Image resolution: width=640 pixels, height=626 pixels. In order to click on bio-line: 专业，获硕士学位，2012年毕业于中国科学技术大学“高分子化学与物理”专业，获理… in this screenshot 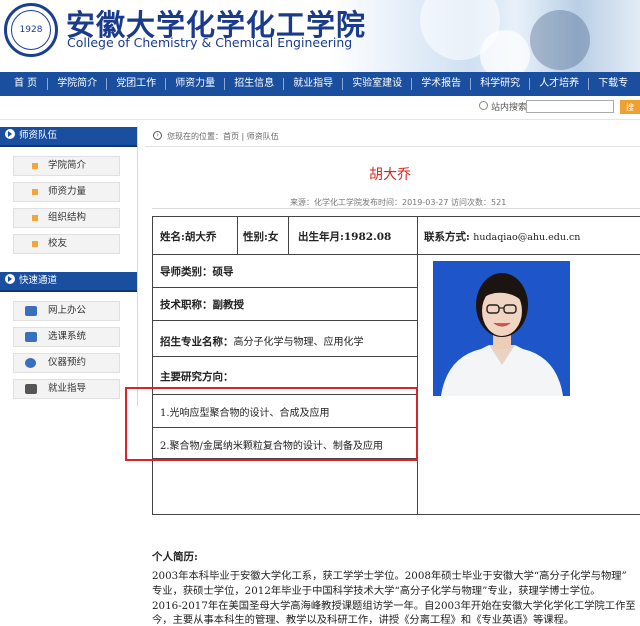, I will do `click(376, 591)`.